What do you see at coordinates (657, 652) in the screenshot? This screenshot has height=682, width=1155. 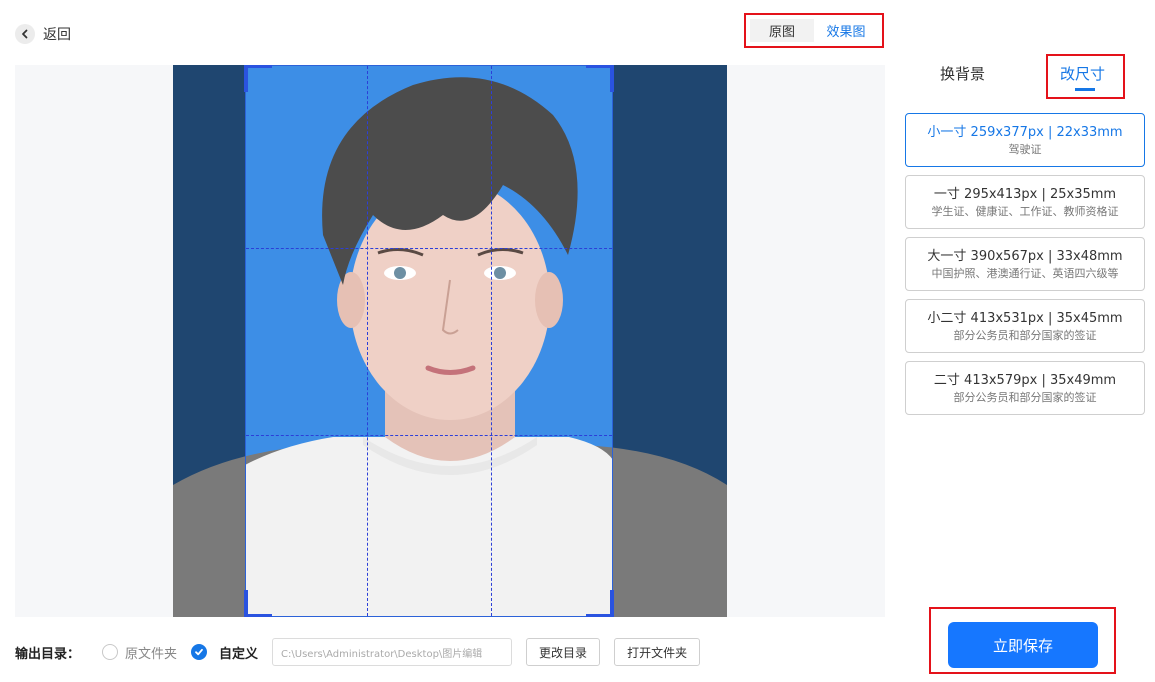 I see `open-folder-button: 打开文件夹` at bounding box center [657, 652].